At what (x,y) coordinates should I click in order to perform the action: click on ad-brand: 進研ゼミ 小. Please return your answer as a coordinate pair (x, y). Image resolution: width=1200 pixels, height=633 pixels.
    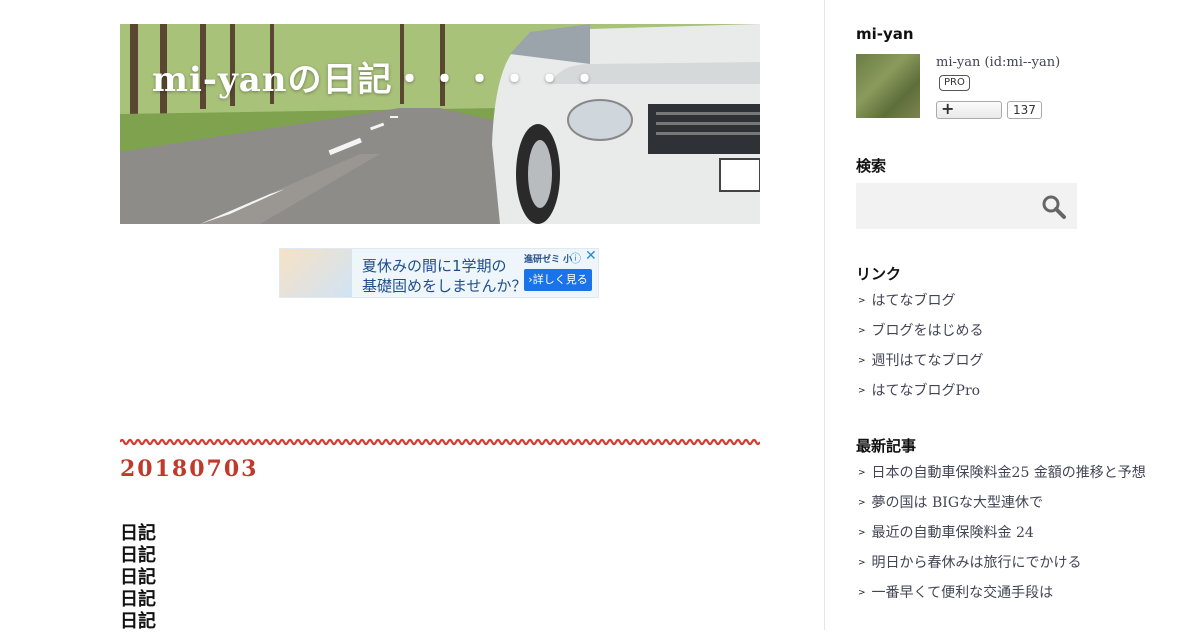
    Looking at the image, I should click on (548, 260).